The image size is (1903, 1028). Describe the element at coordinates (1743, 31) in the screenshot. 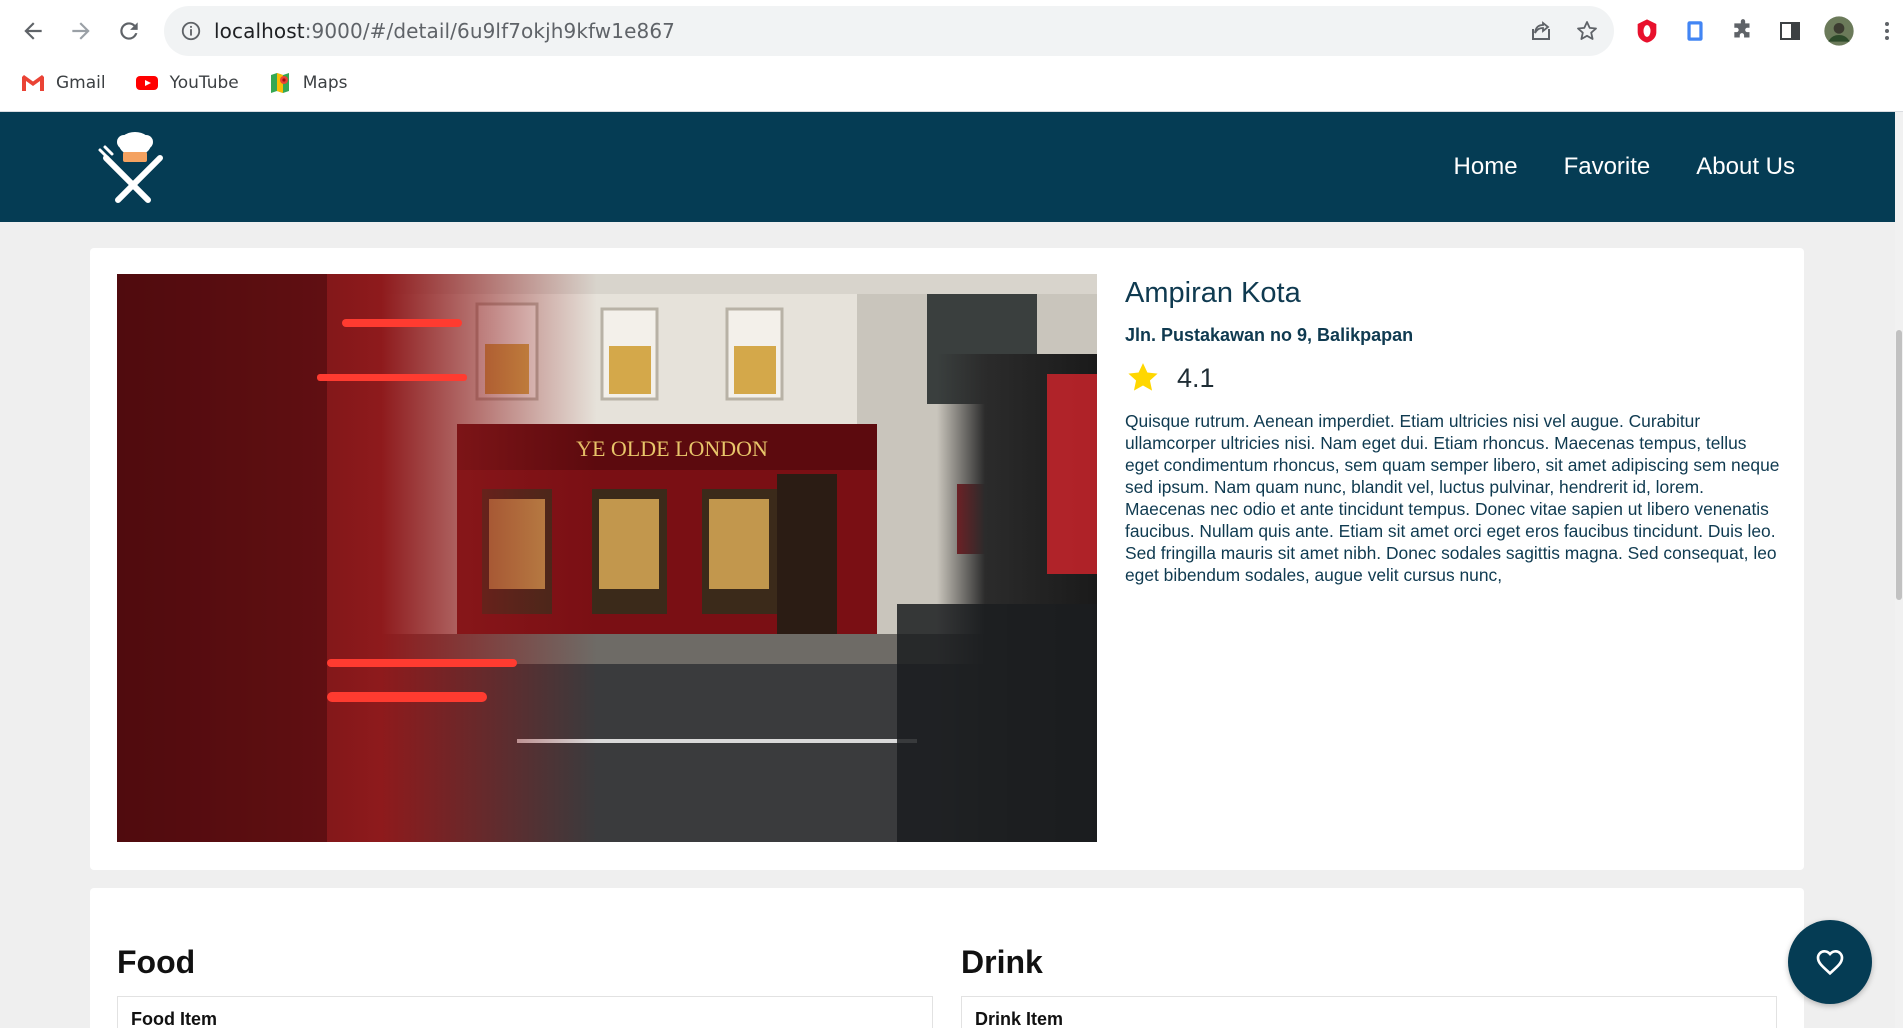

I see `puzzle-extensions-icon` at that location.